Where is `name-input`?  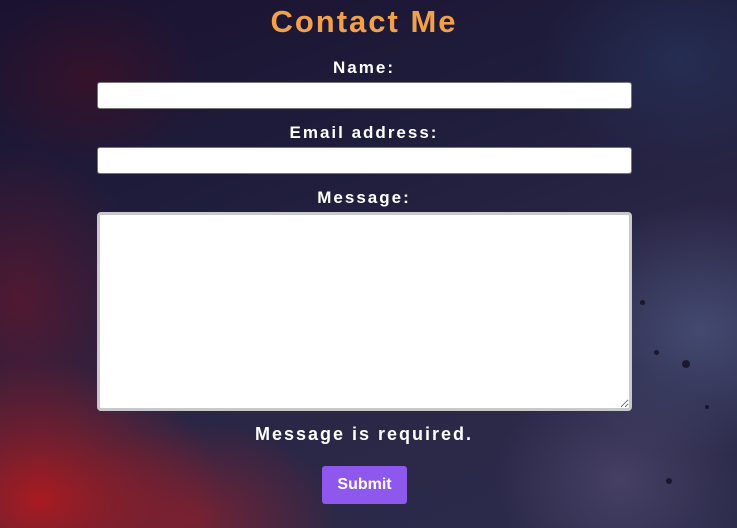 name-input is located at coordinates (364, 95).